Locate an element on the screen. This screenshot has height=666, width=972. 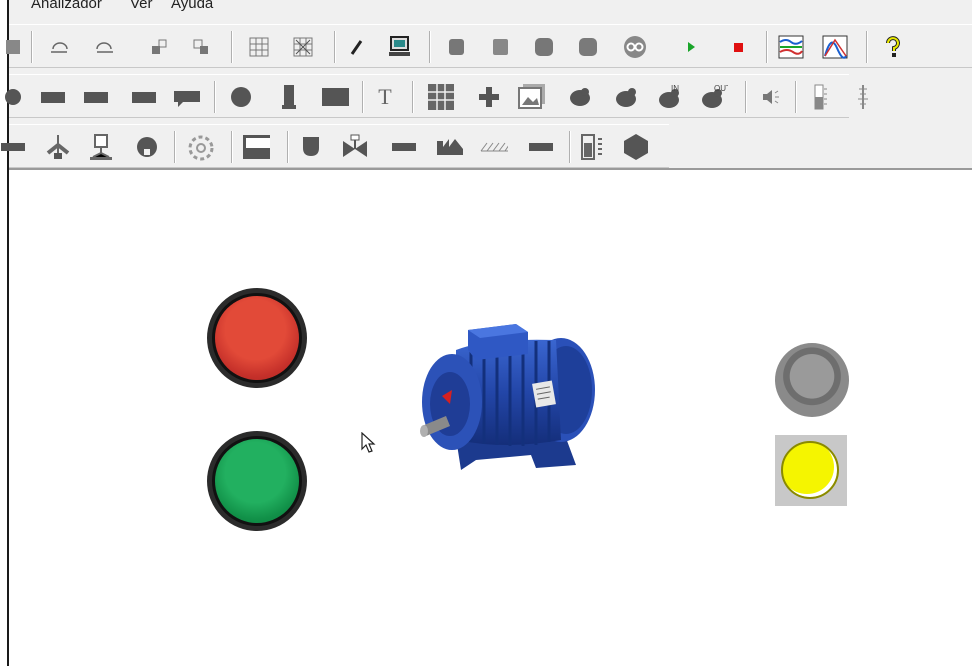
page-icon is located at coordinates (500, 47).